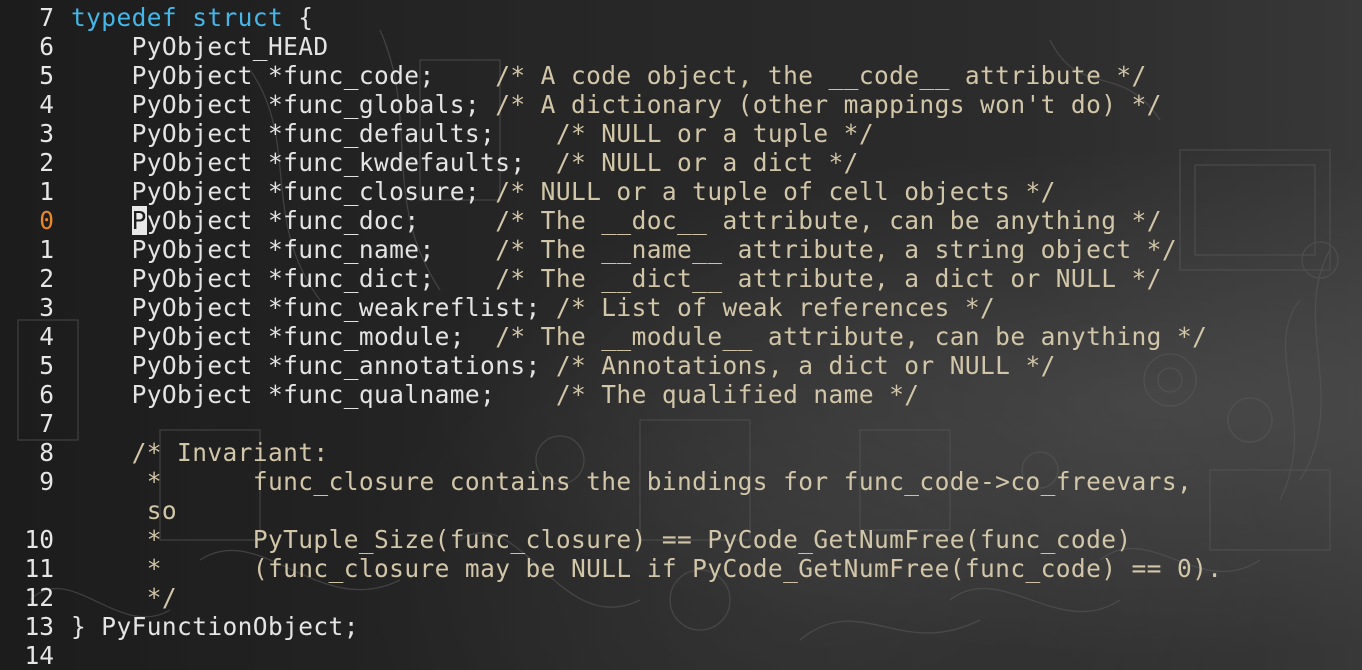 The image size is (1362, 670). Describe the element at coordinates (46, 220) in the screenshot. I see `line-number: 0` at that location.